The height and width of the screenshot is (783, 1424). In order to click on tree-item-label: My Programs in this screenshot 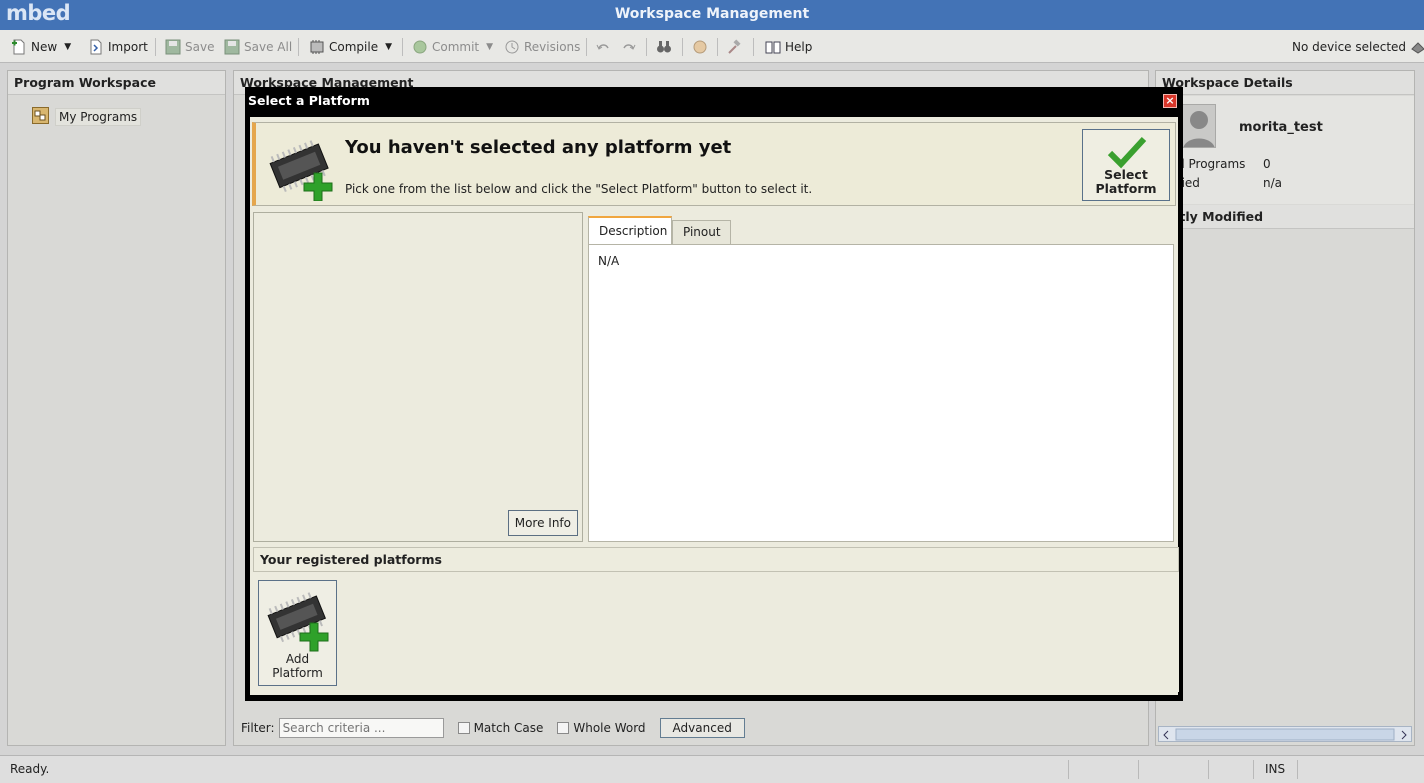, I will do `click(98, 117)`.